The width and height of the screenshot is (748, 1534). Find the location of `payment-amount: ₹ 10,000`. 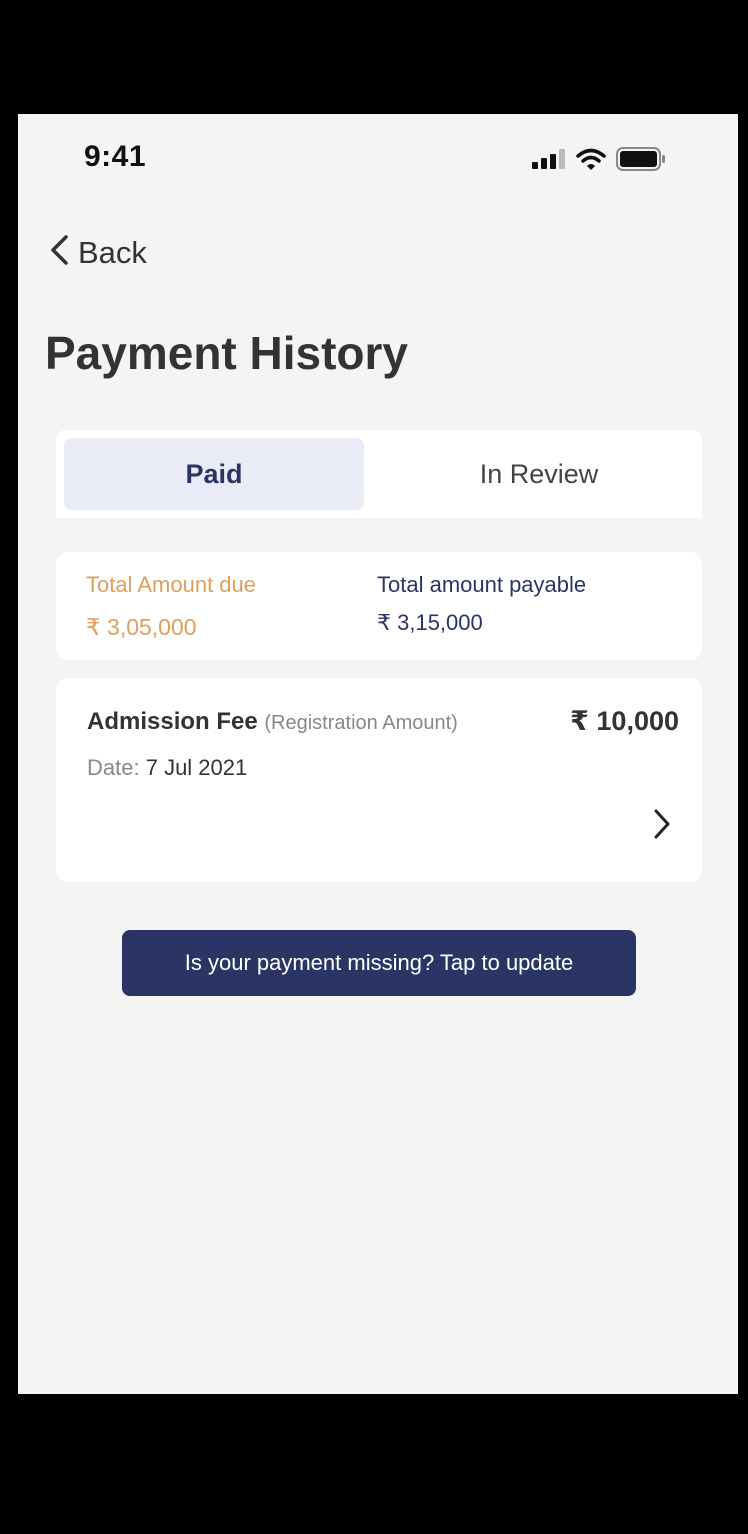

payment-amount: ₹ 10,000 is located at coordinates (624, 721).